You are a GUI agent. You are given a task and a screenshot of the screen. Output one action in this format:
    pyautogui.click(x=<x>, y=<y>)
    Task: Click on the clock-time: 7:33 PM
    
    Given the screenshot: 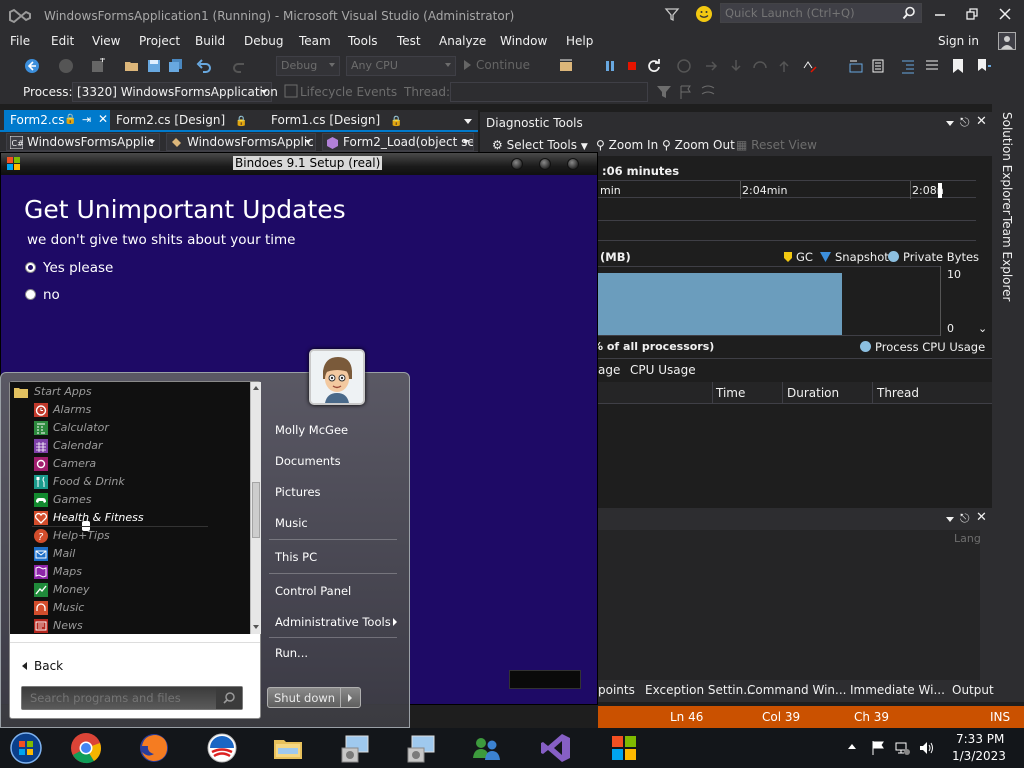 What is the action you would take?
    pyautogui.click(x=980, y=739)
    